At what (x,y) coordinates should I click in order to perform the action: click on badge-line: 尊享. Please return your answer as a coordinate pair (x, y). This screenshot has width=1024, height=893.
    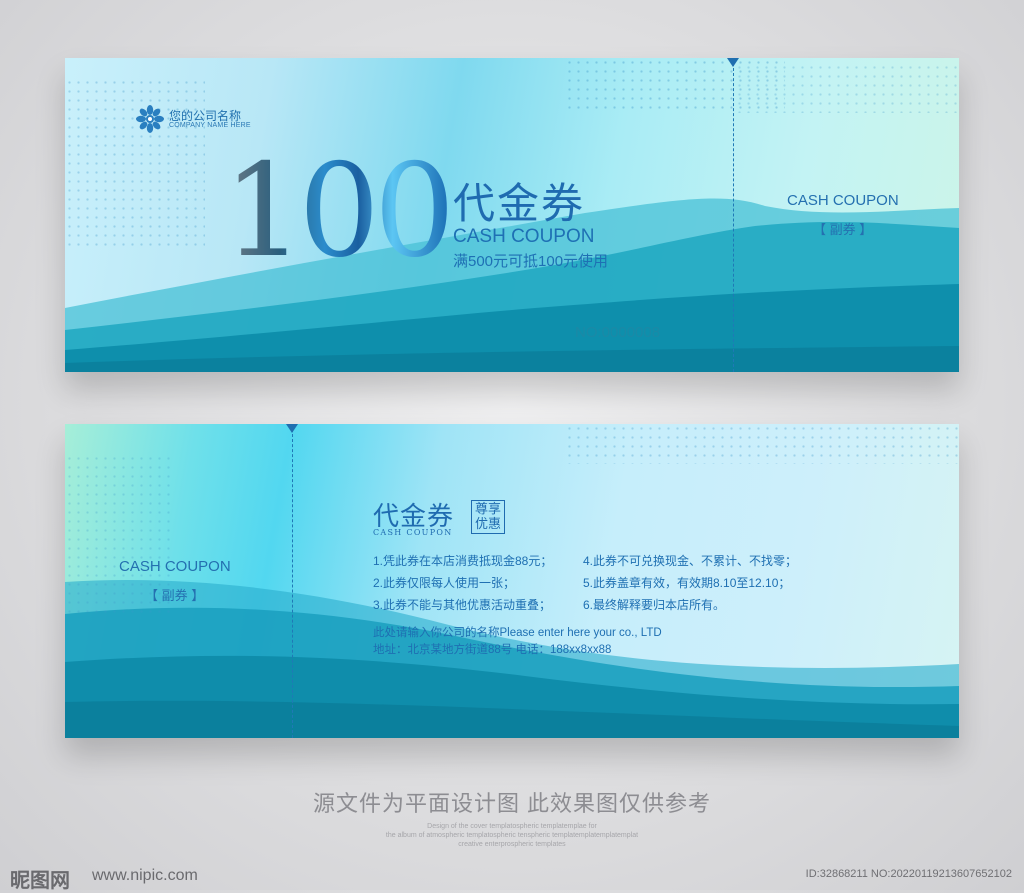
    Looking at the image, I should click on (487, 508).